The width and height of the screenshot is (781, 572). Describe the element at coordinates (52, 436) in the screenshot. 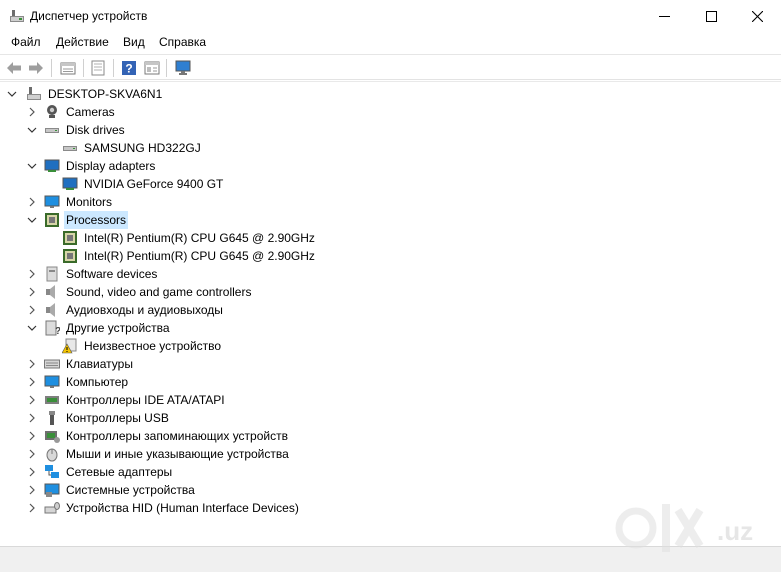

I see `storage-controller-icon` at that location.